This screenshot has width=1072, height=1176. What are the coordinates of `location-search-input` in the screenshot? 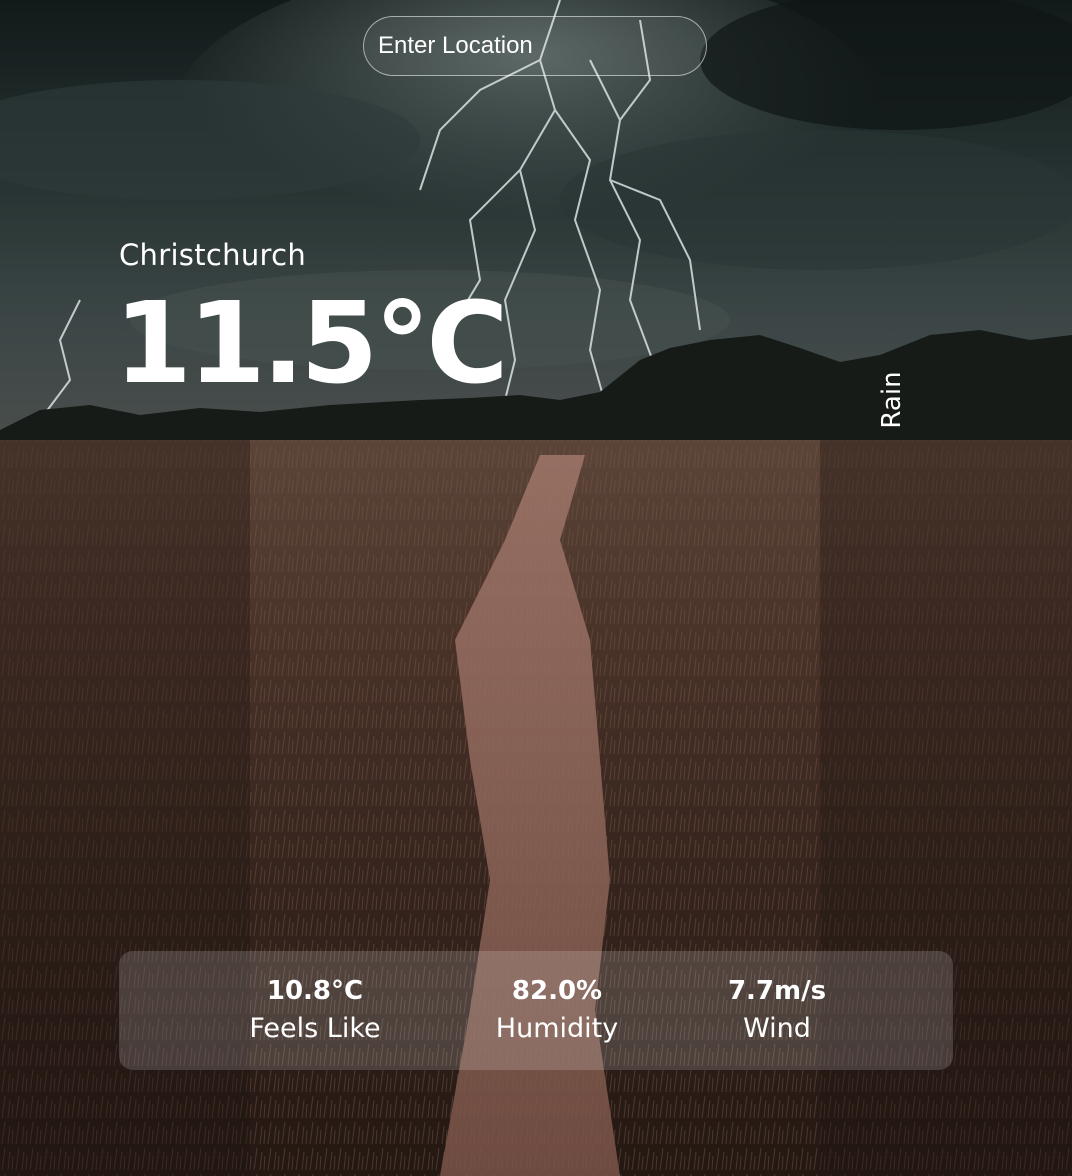 It's located at (535, 46).